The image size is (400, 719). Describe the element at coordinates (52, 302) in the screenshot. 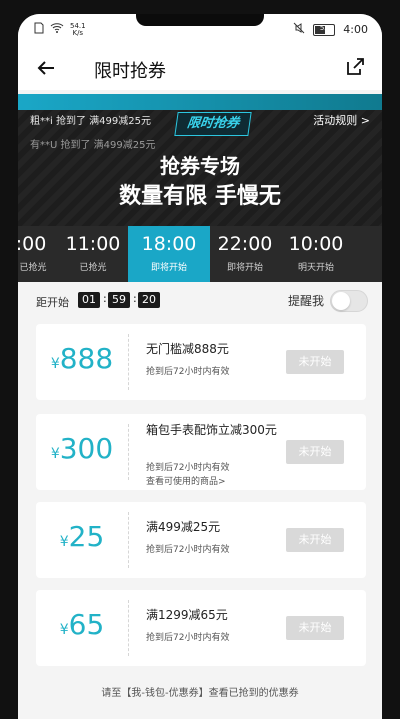

I see `countdown-label: 距开始` at that location.